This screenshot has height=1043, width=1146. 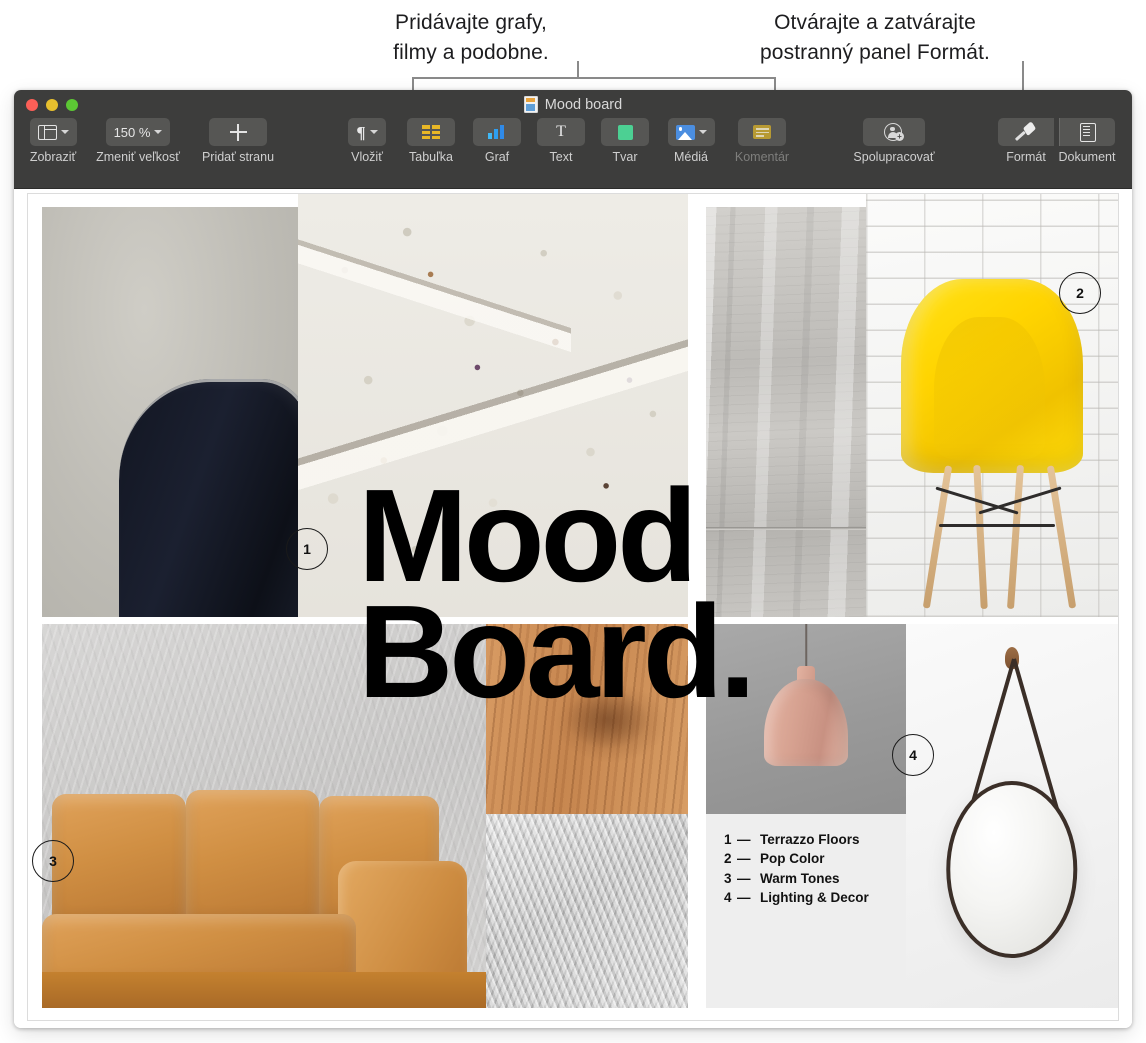 I want to click on toolbar-item-format: Formát, so click(x=1026, y=141).